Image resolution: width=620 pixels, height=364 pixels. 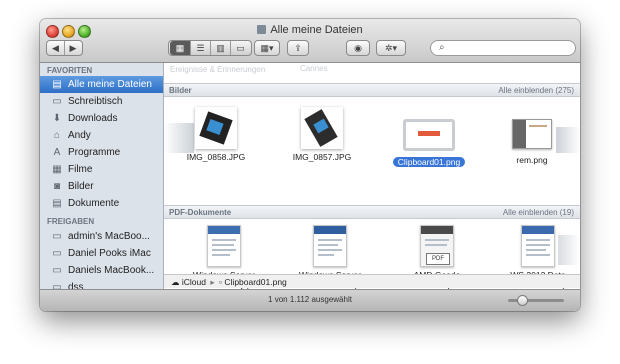 I want to click on sidebar-item-applications: A Programme, so click(x=101, y=152).